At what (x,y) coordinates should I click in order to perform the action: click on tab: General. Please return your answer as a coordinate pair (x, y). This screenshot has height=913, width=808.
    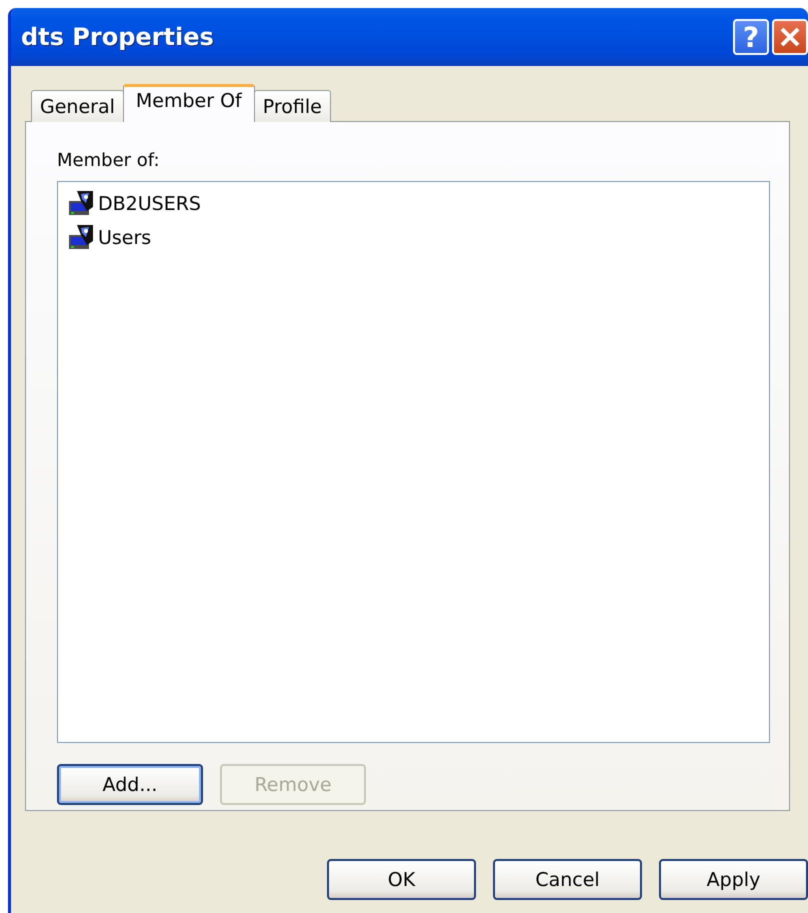
    Looking at the image, I should click on (77, 106).